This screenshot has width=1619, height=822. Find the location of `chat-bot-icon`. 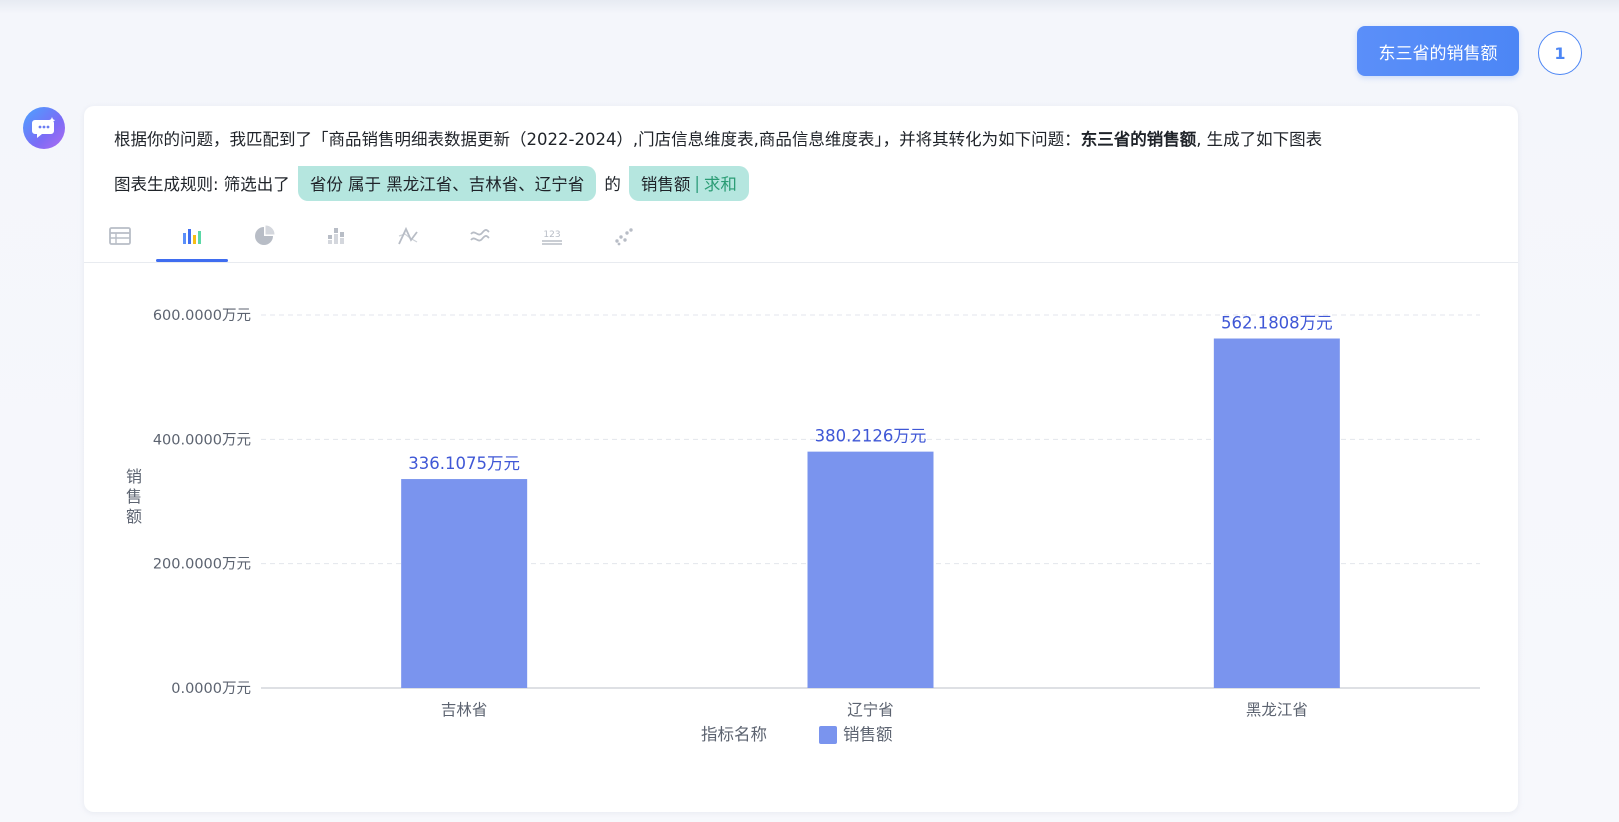

chat-bot-icon is located at coordinates (44, 127).